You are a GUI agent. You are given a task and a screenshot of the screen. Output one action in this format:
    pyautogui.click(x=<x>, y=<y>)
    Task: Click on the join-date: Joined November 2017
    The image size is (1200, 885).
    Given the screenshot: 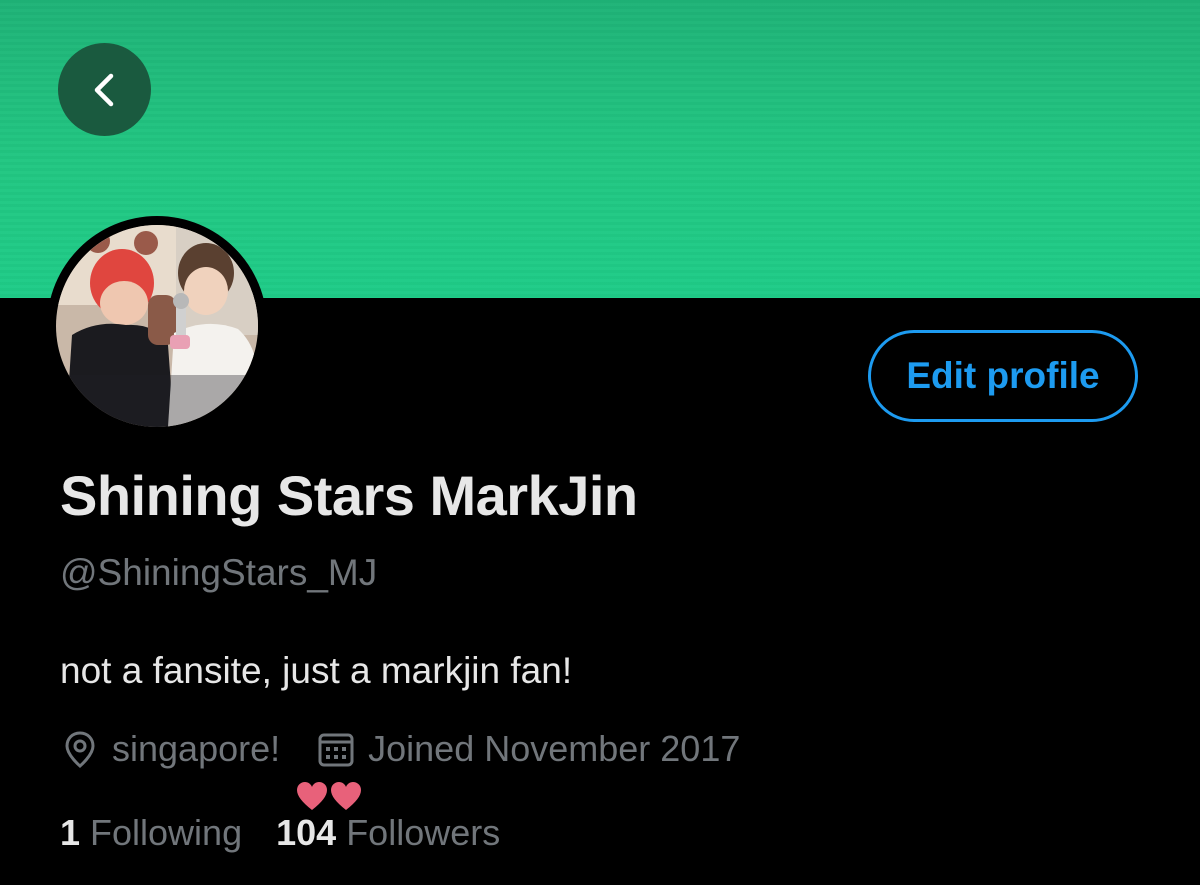 What is the action you would take?
    pyautogui.click(x=528, y=749)
    